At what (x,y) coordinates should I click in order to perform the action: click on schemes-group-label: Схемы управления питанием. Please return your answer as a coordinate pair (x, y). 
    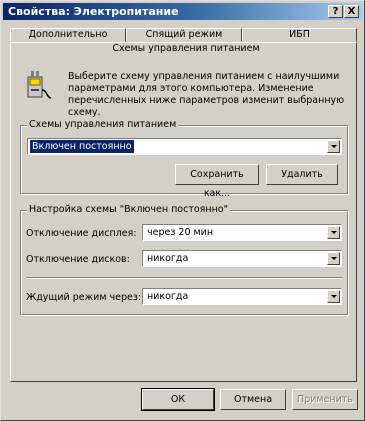
    Looking at the image, I should click on (103, 124).